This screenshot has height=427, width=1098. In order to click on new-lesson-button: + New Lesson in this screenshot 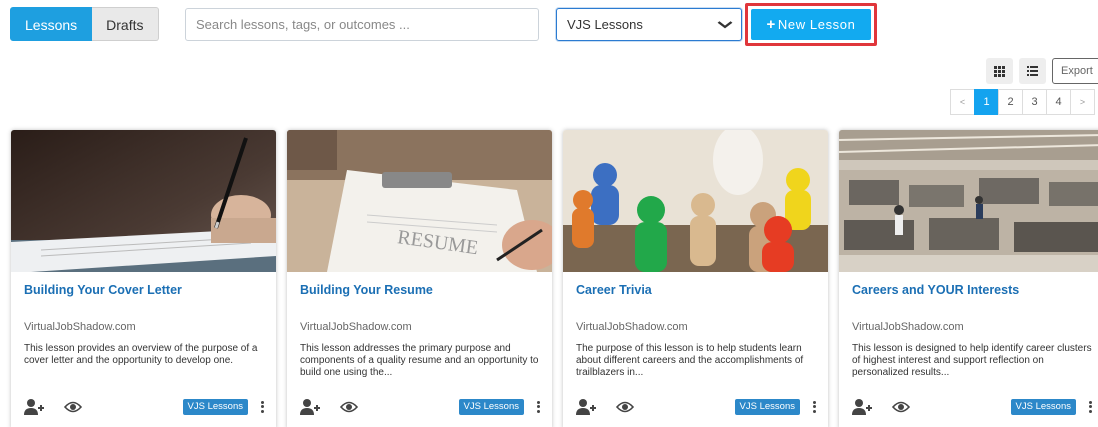, I will do `click(811, 24)`.